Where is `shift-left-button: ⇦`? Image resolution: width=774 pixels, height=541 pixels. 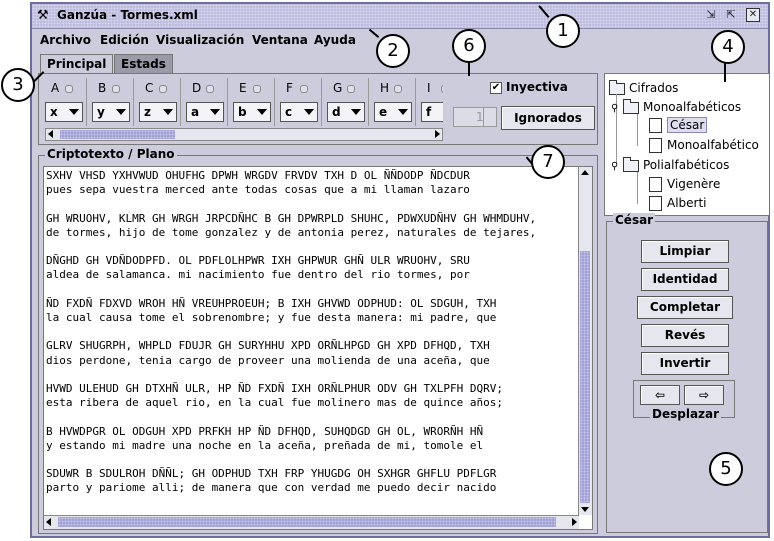
shift-left-button: ⇦ is located at coordinates (660, 395).